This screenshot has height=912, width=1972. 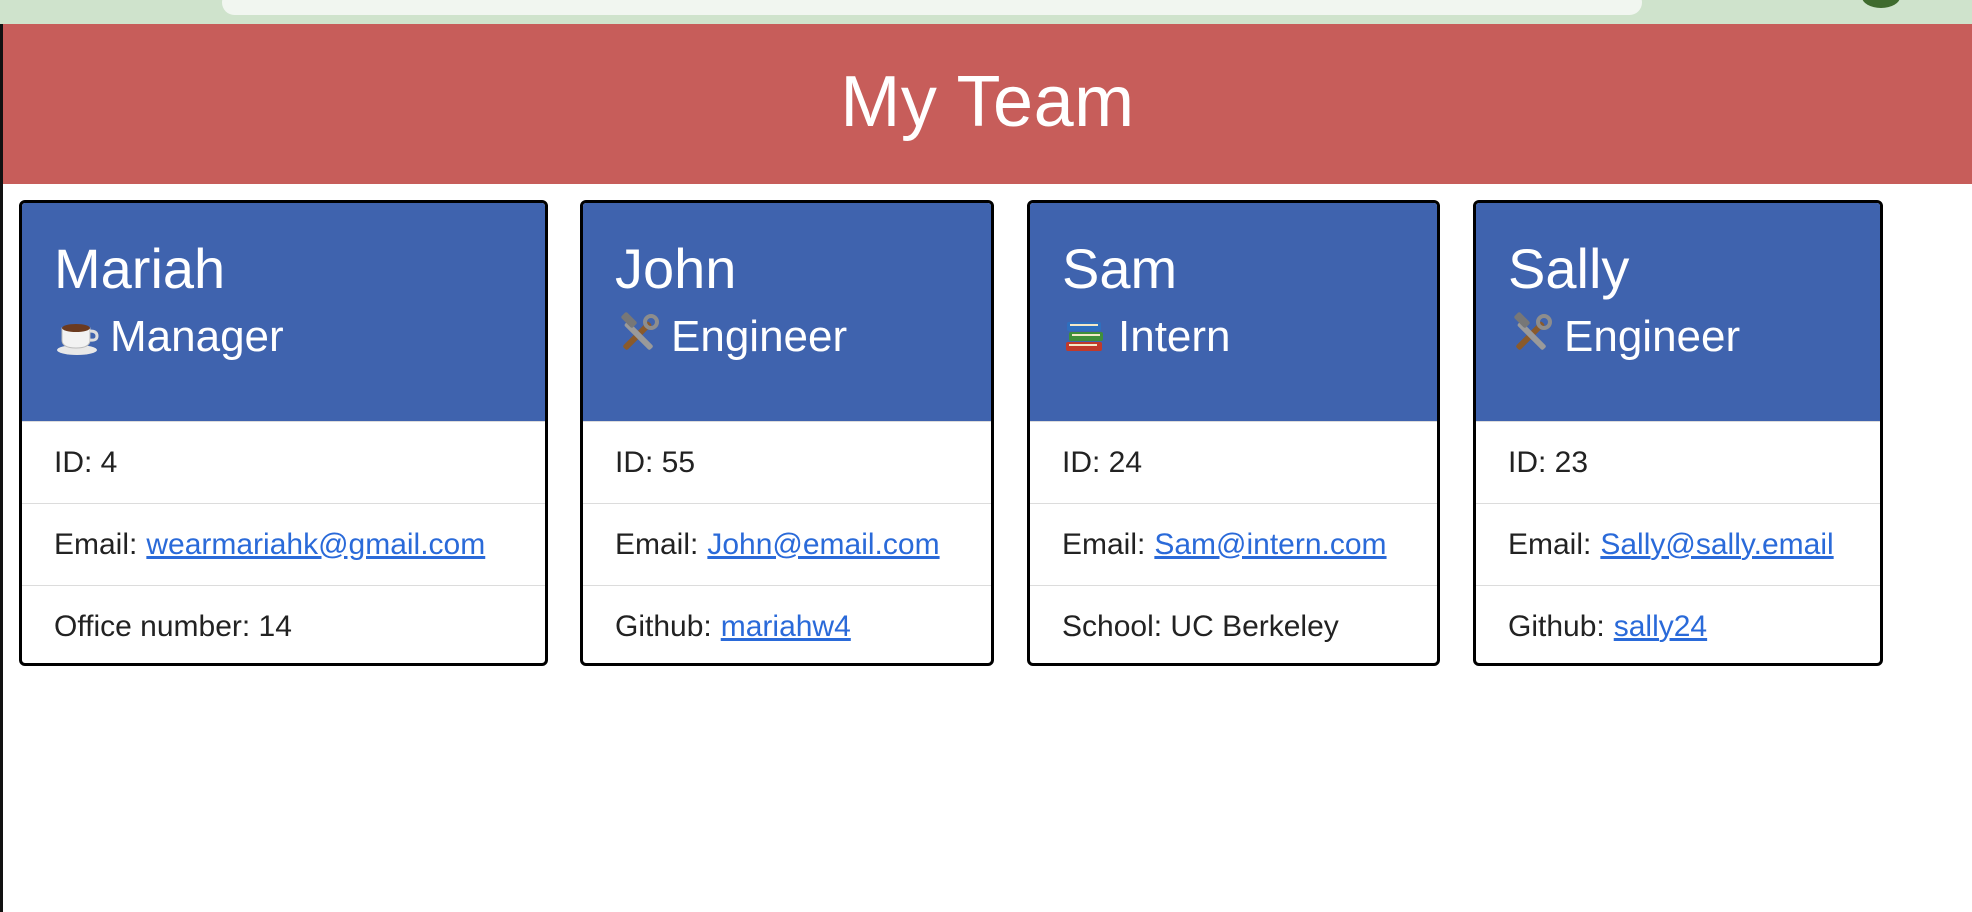 I want to click on card-header: Sam Intern, so click(x=1233, y=312).